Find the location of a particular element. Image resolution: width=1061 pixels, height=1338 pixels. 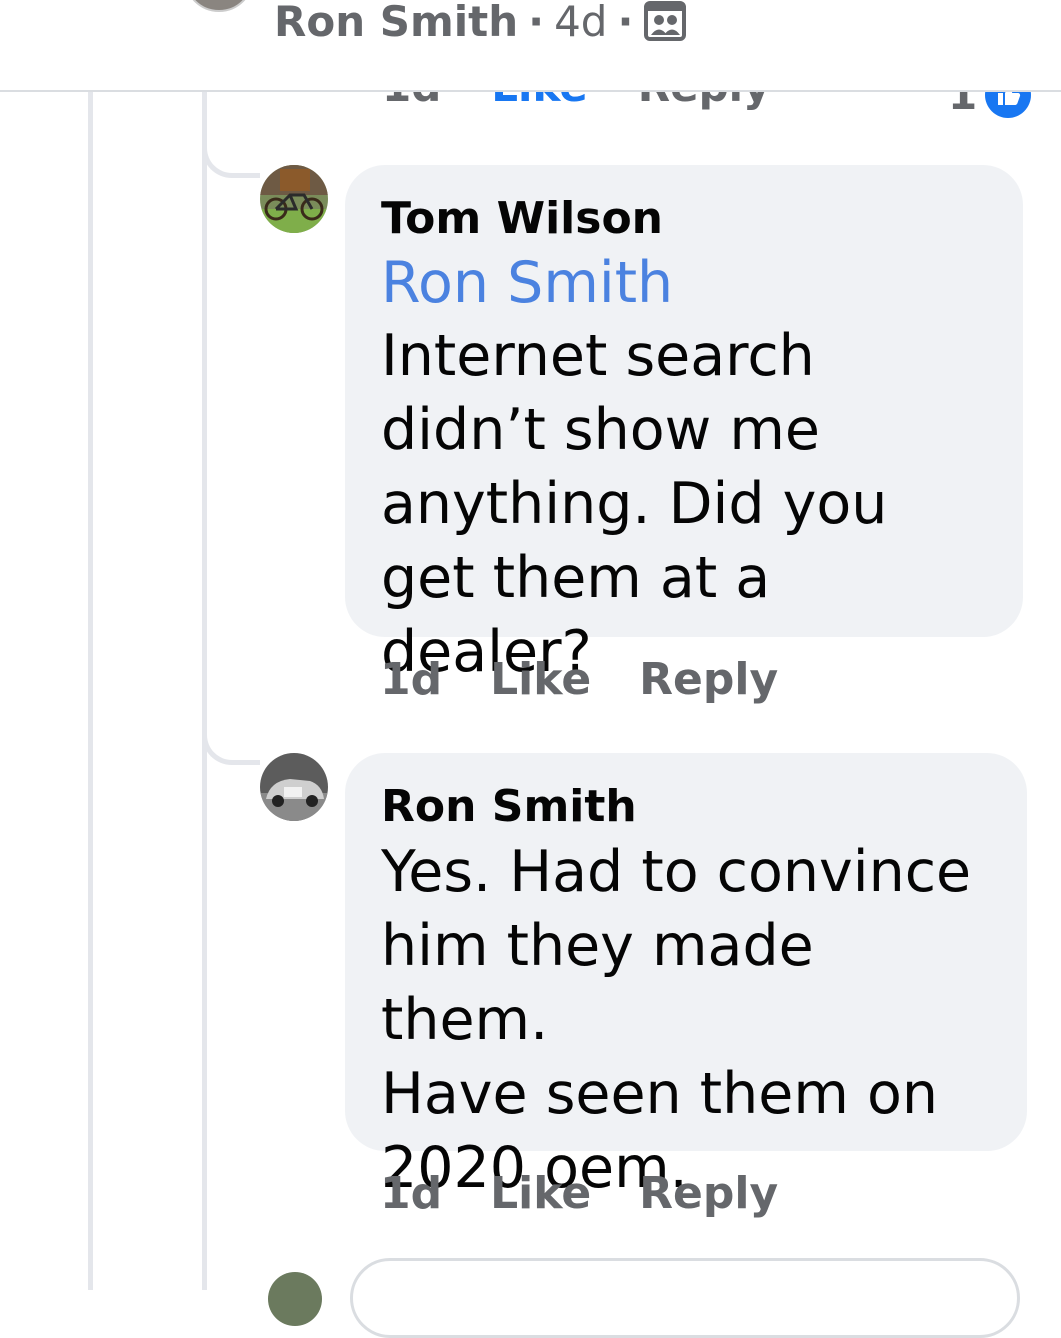

post-meta-line: Ron Smith · 4d · is located at coordinates (480, 26).